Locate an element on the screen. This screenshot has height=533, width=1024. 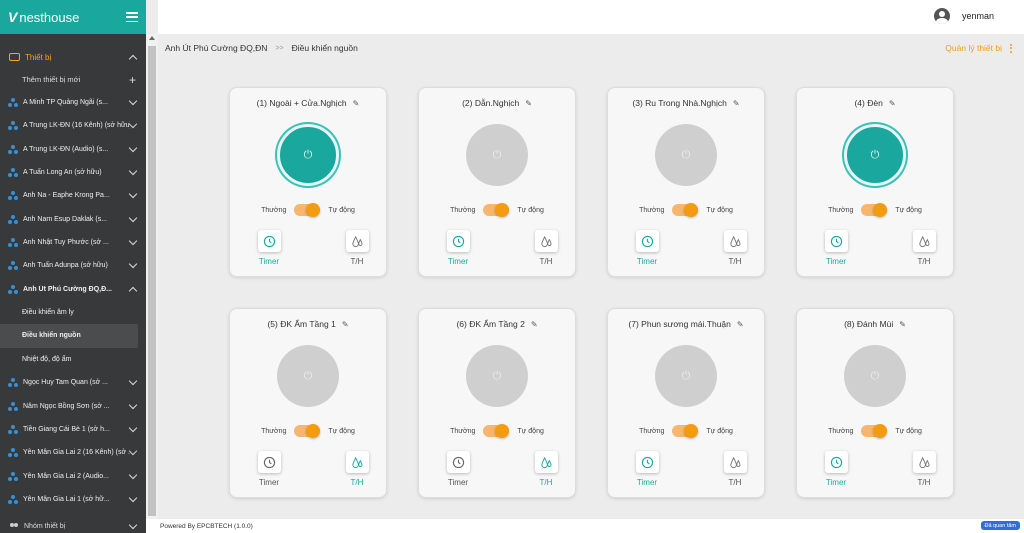
sidebar-subitem-power: Điều khiển nguồn is located at coordinates (69, 336).